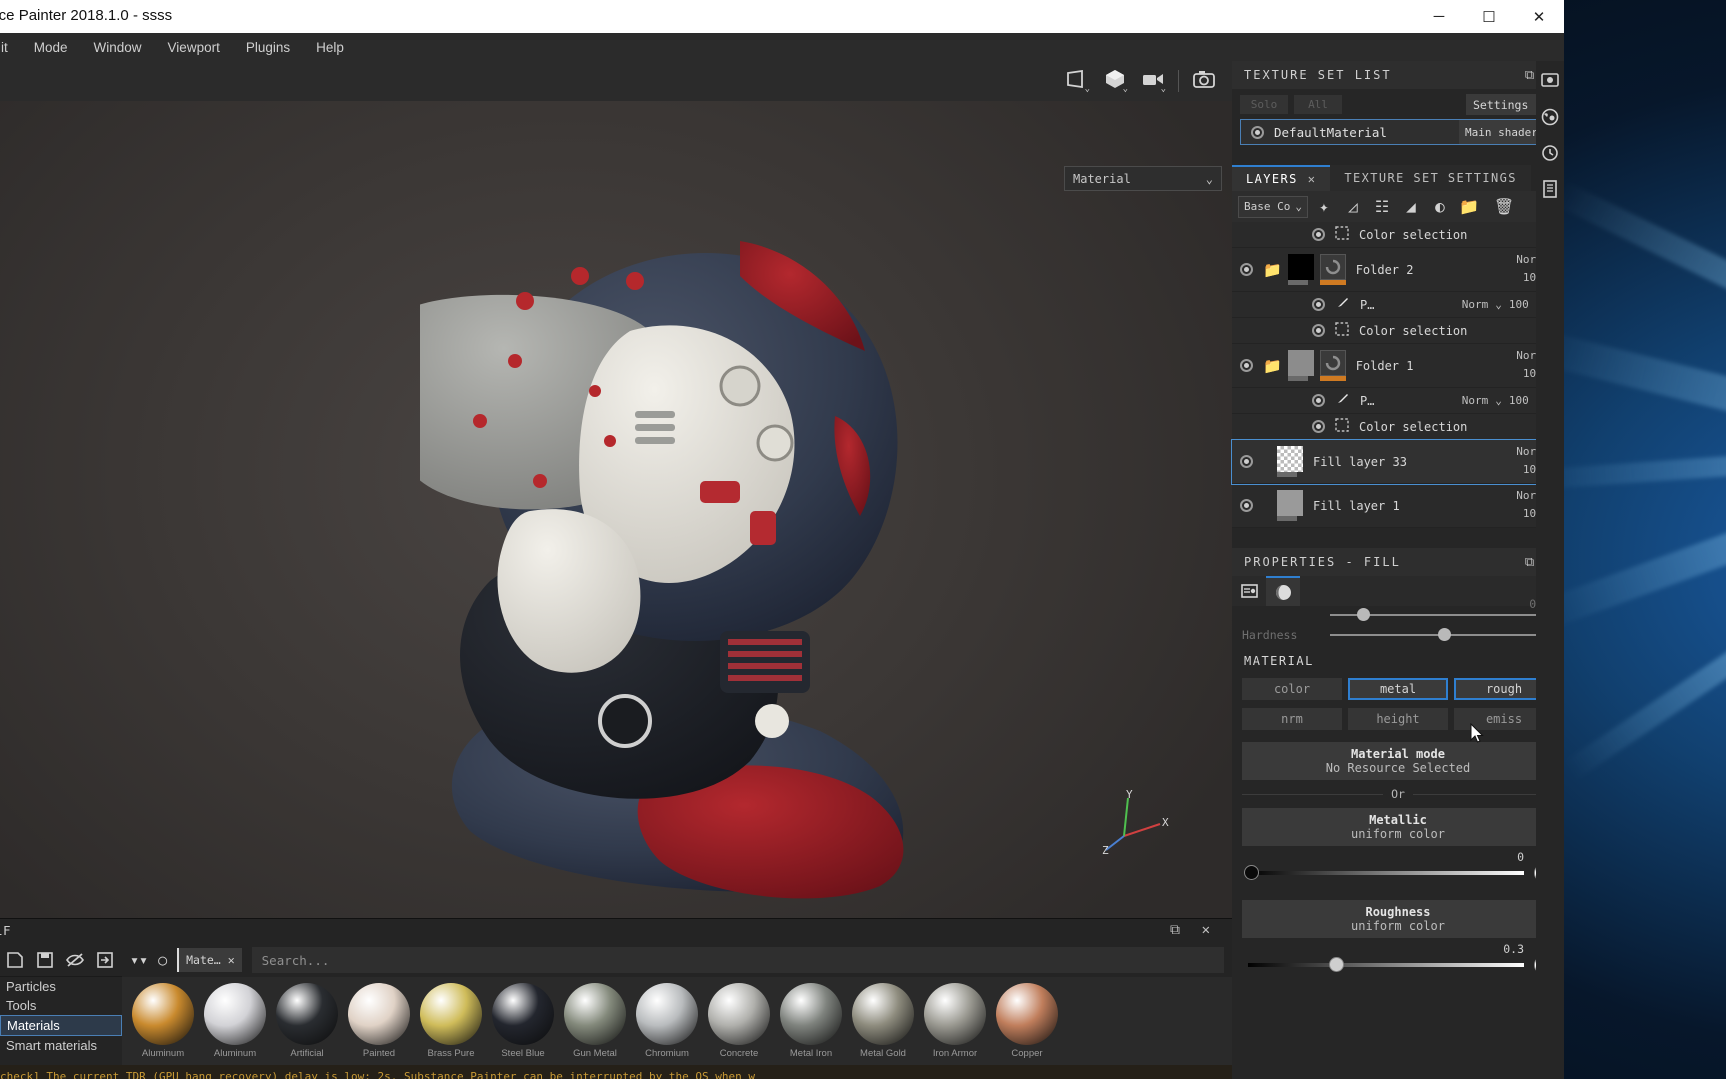  What do you see at coordinates (1382, 207) in the screenshot?
I see `add-fill-layer-icon: ☷` at bounding box center [1382, 207].